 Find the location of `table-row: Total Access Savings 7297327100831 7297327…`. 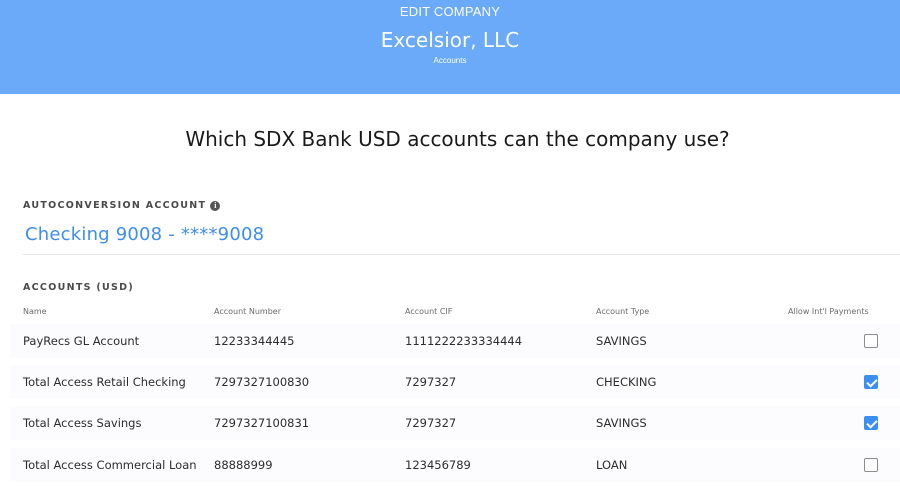

table-row: Total Access Savings 7297327100831 7297327… is located at coordinates (455, 423).